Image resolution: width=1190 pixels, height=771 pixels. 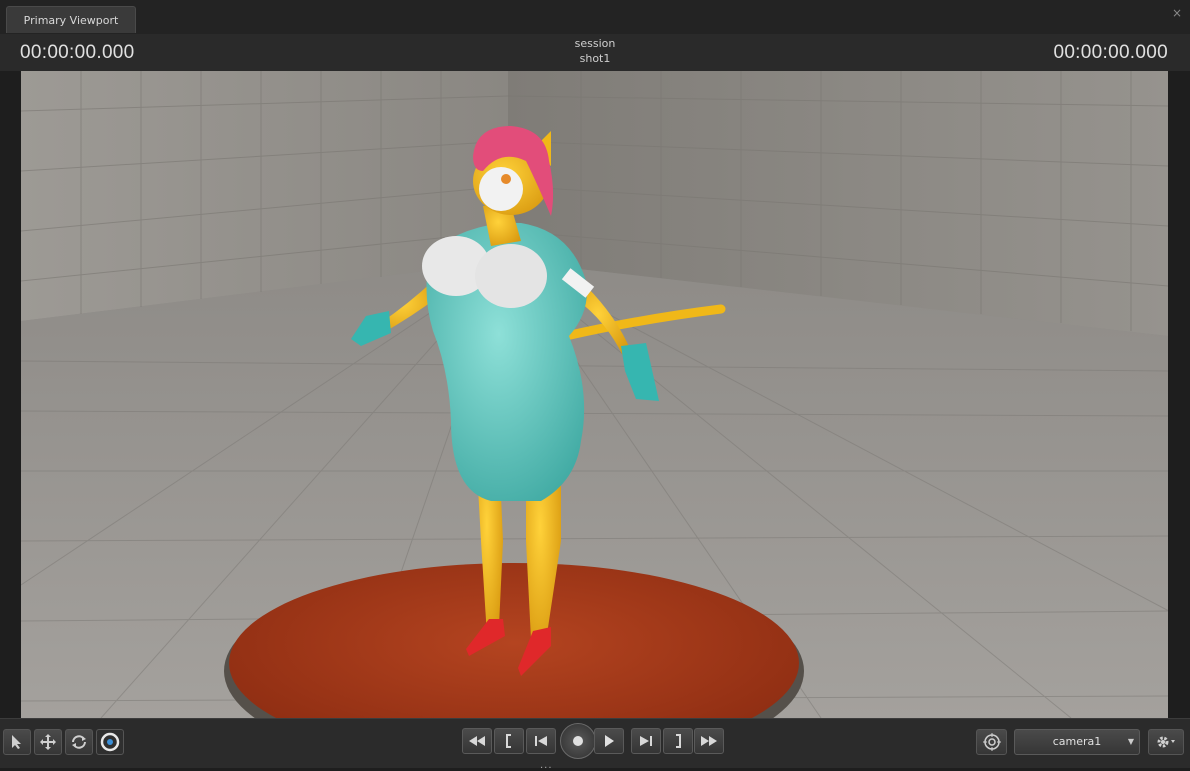 I want to click on mark-out-button, so click(x=678, y=741).